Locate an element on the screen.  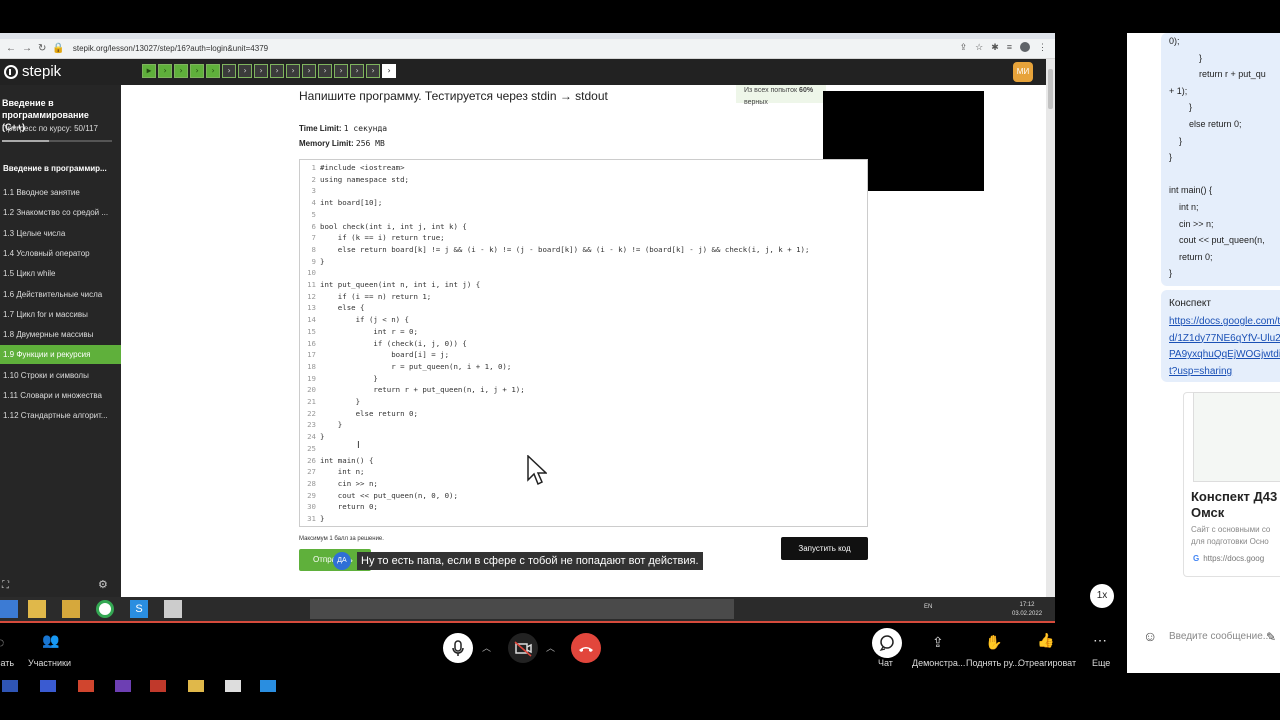
sidebar-lesson-item: 1.9 Функции и рекурсия is located at coordinates (60, 355).